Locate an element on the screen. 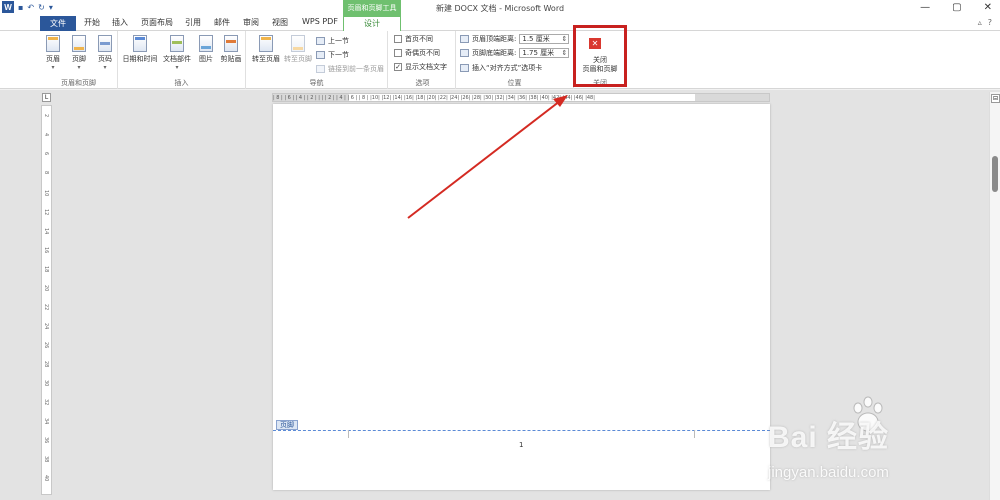 This screenshot has height=500, width=1000. arrow-shaft is located at coordinates (484, 159).